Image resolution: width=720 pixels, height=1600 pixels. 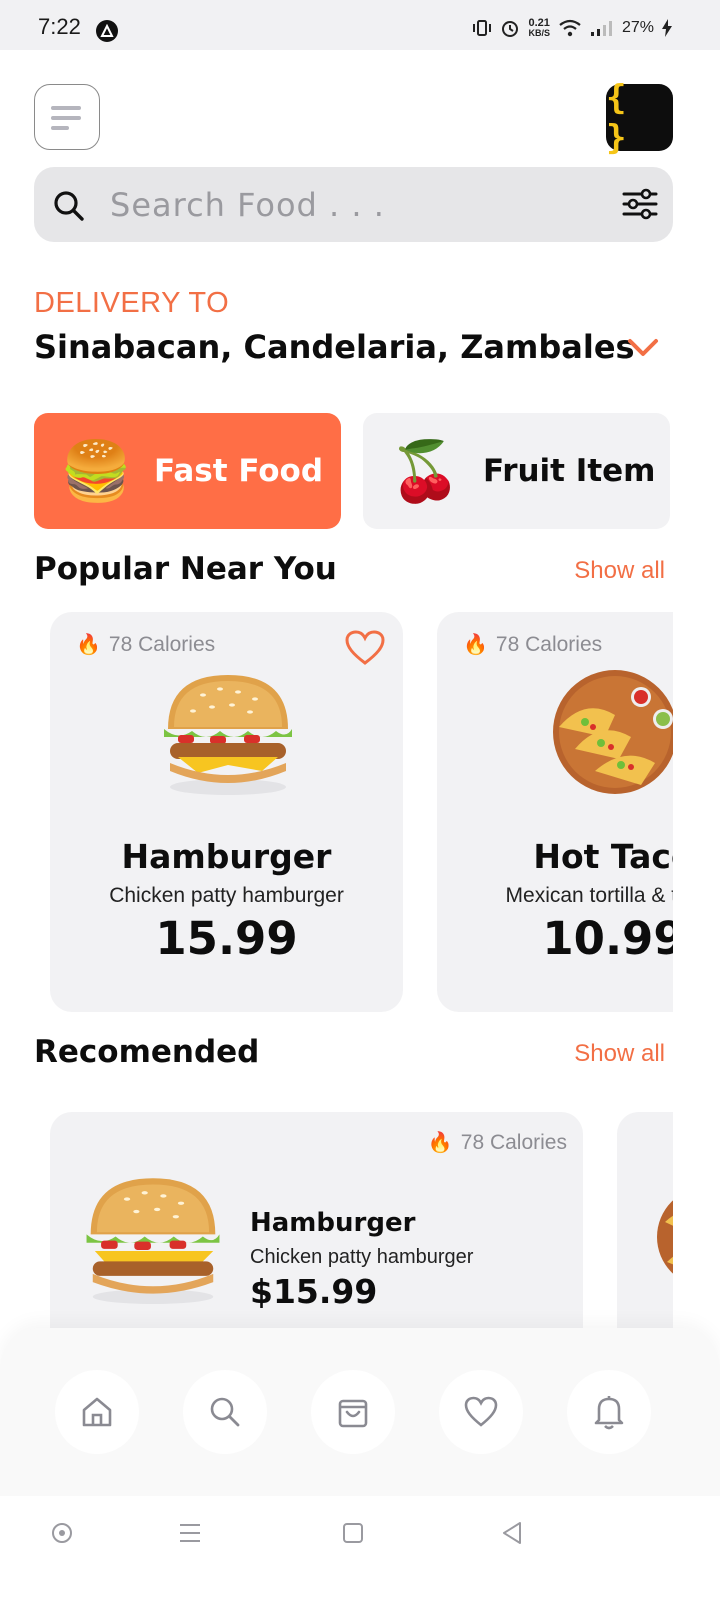 I want to click on popular-show-all-link: Show all, so click(x=619, y=571).